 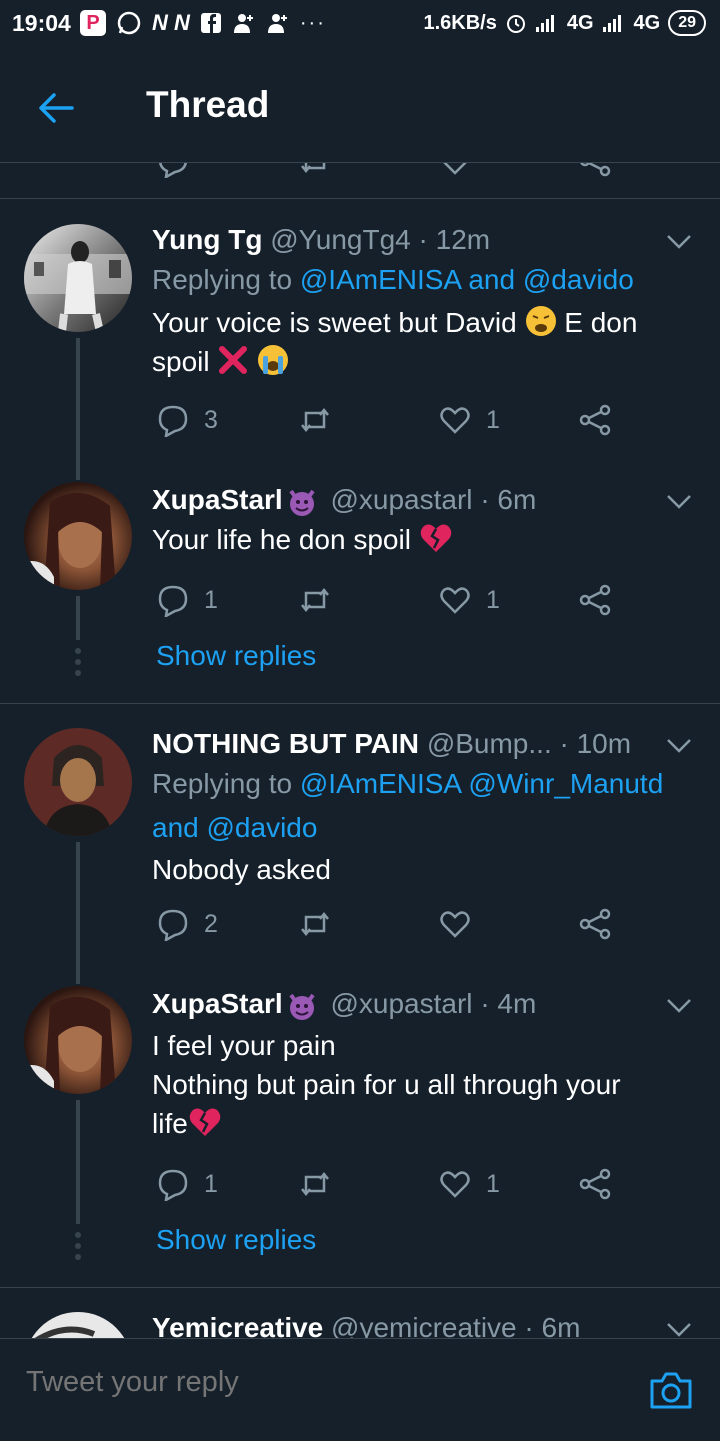 I want to click on tweet-header: Yemicreative @yemicreative · 6m, so click(x=409, y=1323).